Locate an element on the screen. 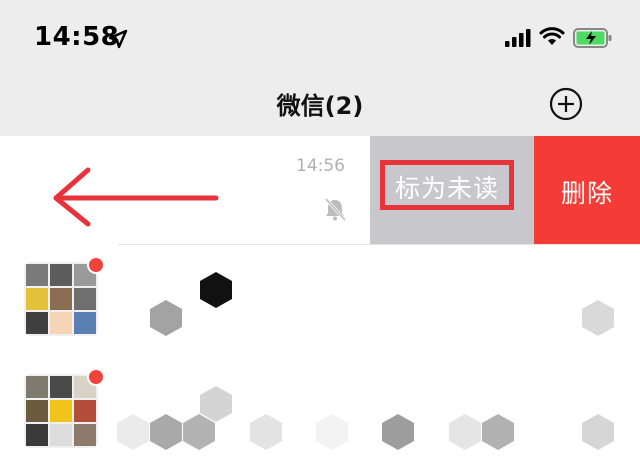  left-arrow-icon is located at coordinates (136, 197).